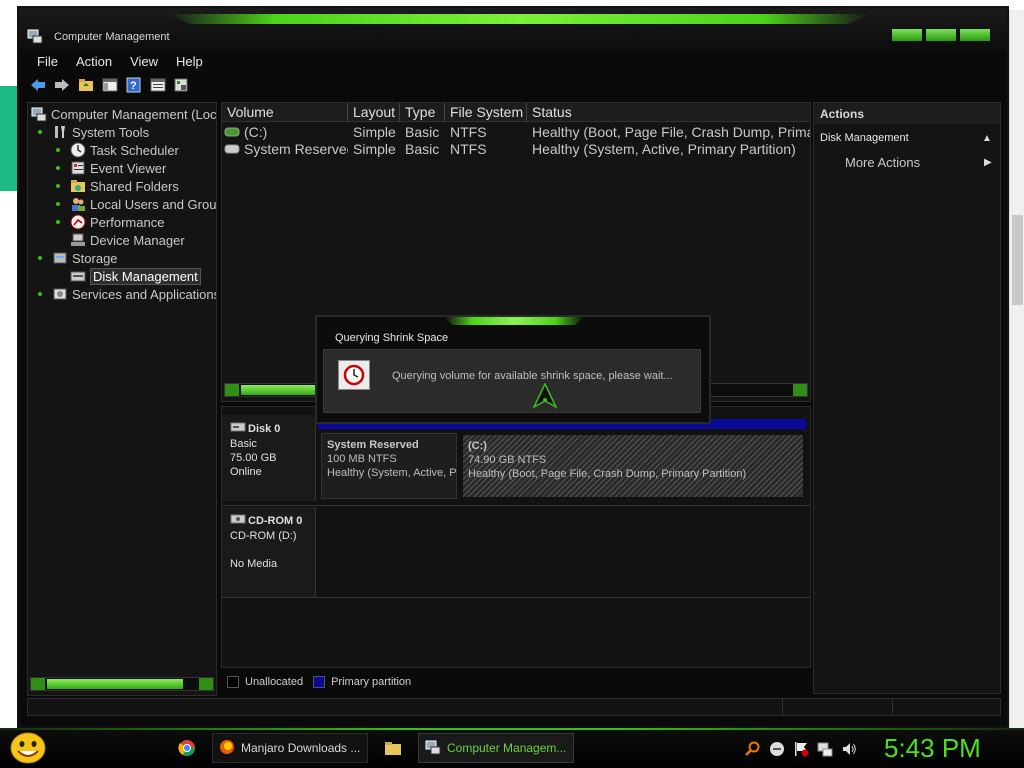 The width and height of the screenshot is (1024, 768). I want to click on tree-item-task-scheduler: Task Scheduler, so click(117, 150).